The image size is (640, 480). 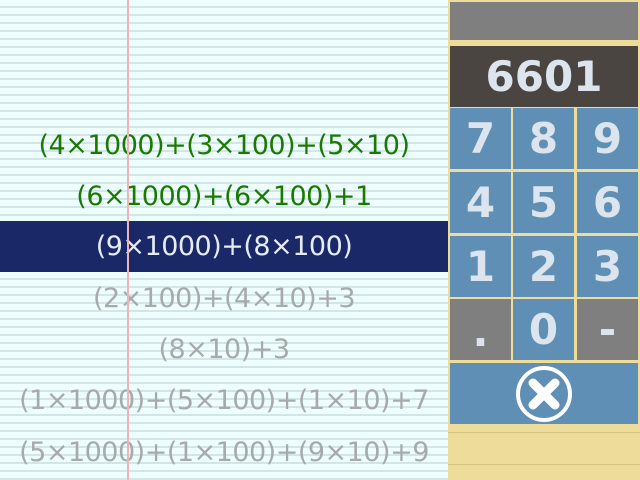 I want to click on key-4: 4, so click(x=480, y=202).